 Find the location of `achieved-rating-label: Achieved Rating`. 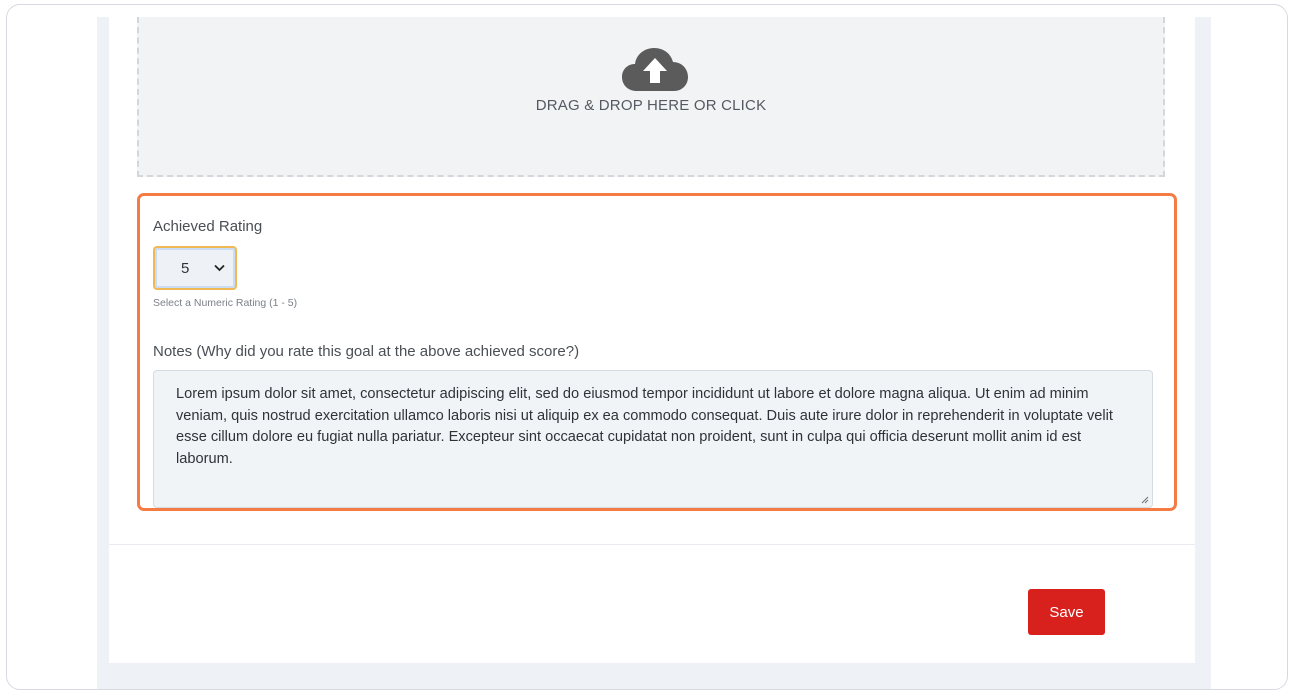

achieved-rating-label: Achieved Rating is located at coordinates (208, 226).